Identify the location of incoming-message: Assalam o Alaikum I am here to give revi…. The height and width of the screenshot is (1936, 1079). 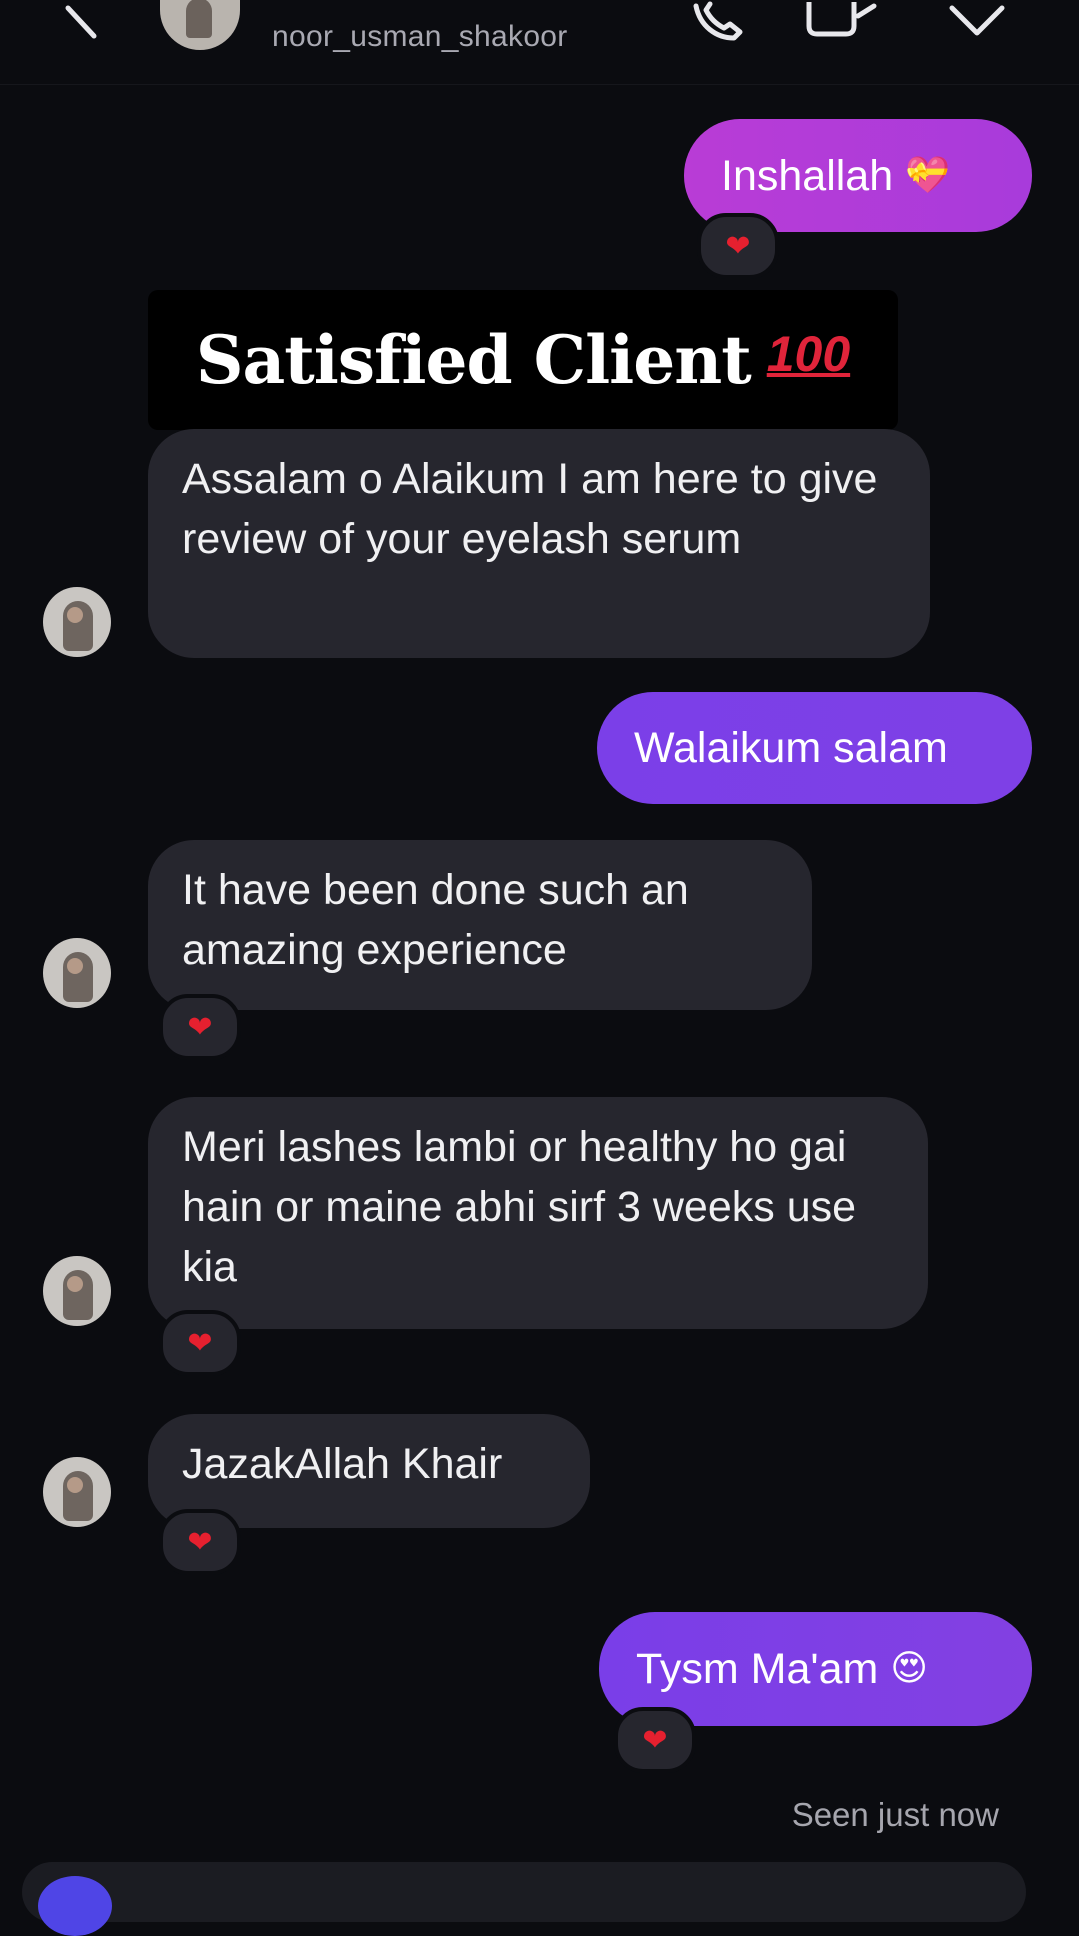
(539, 543).